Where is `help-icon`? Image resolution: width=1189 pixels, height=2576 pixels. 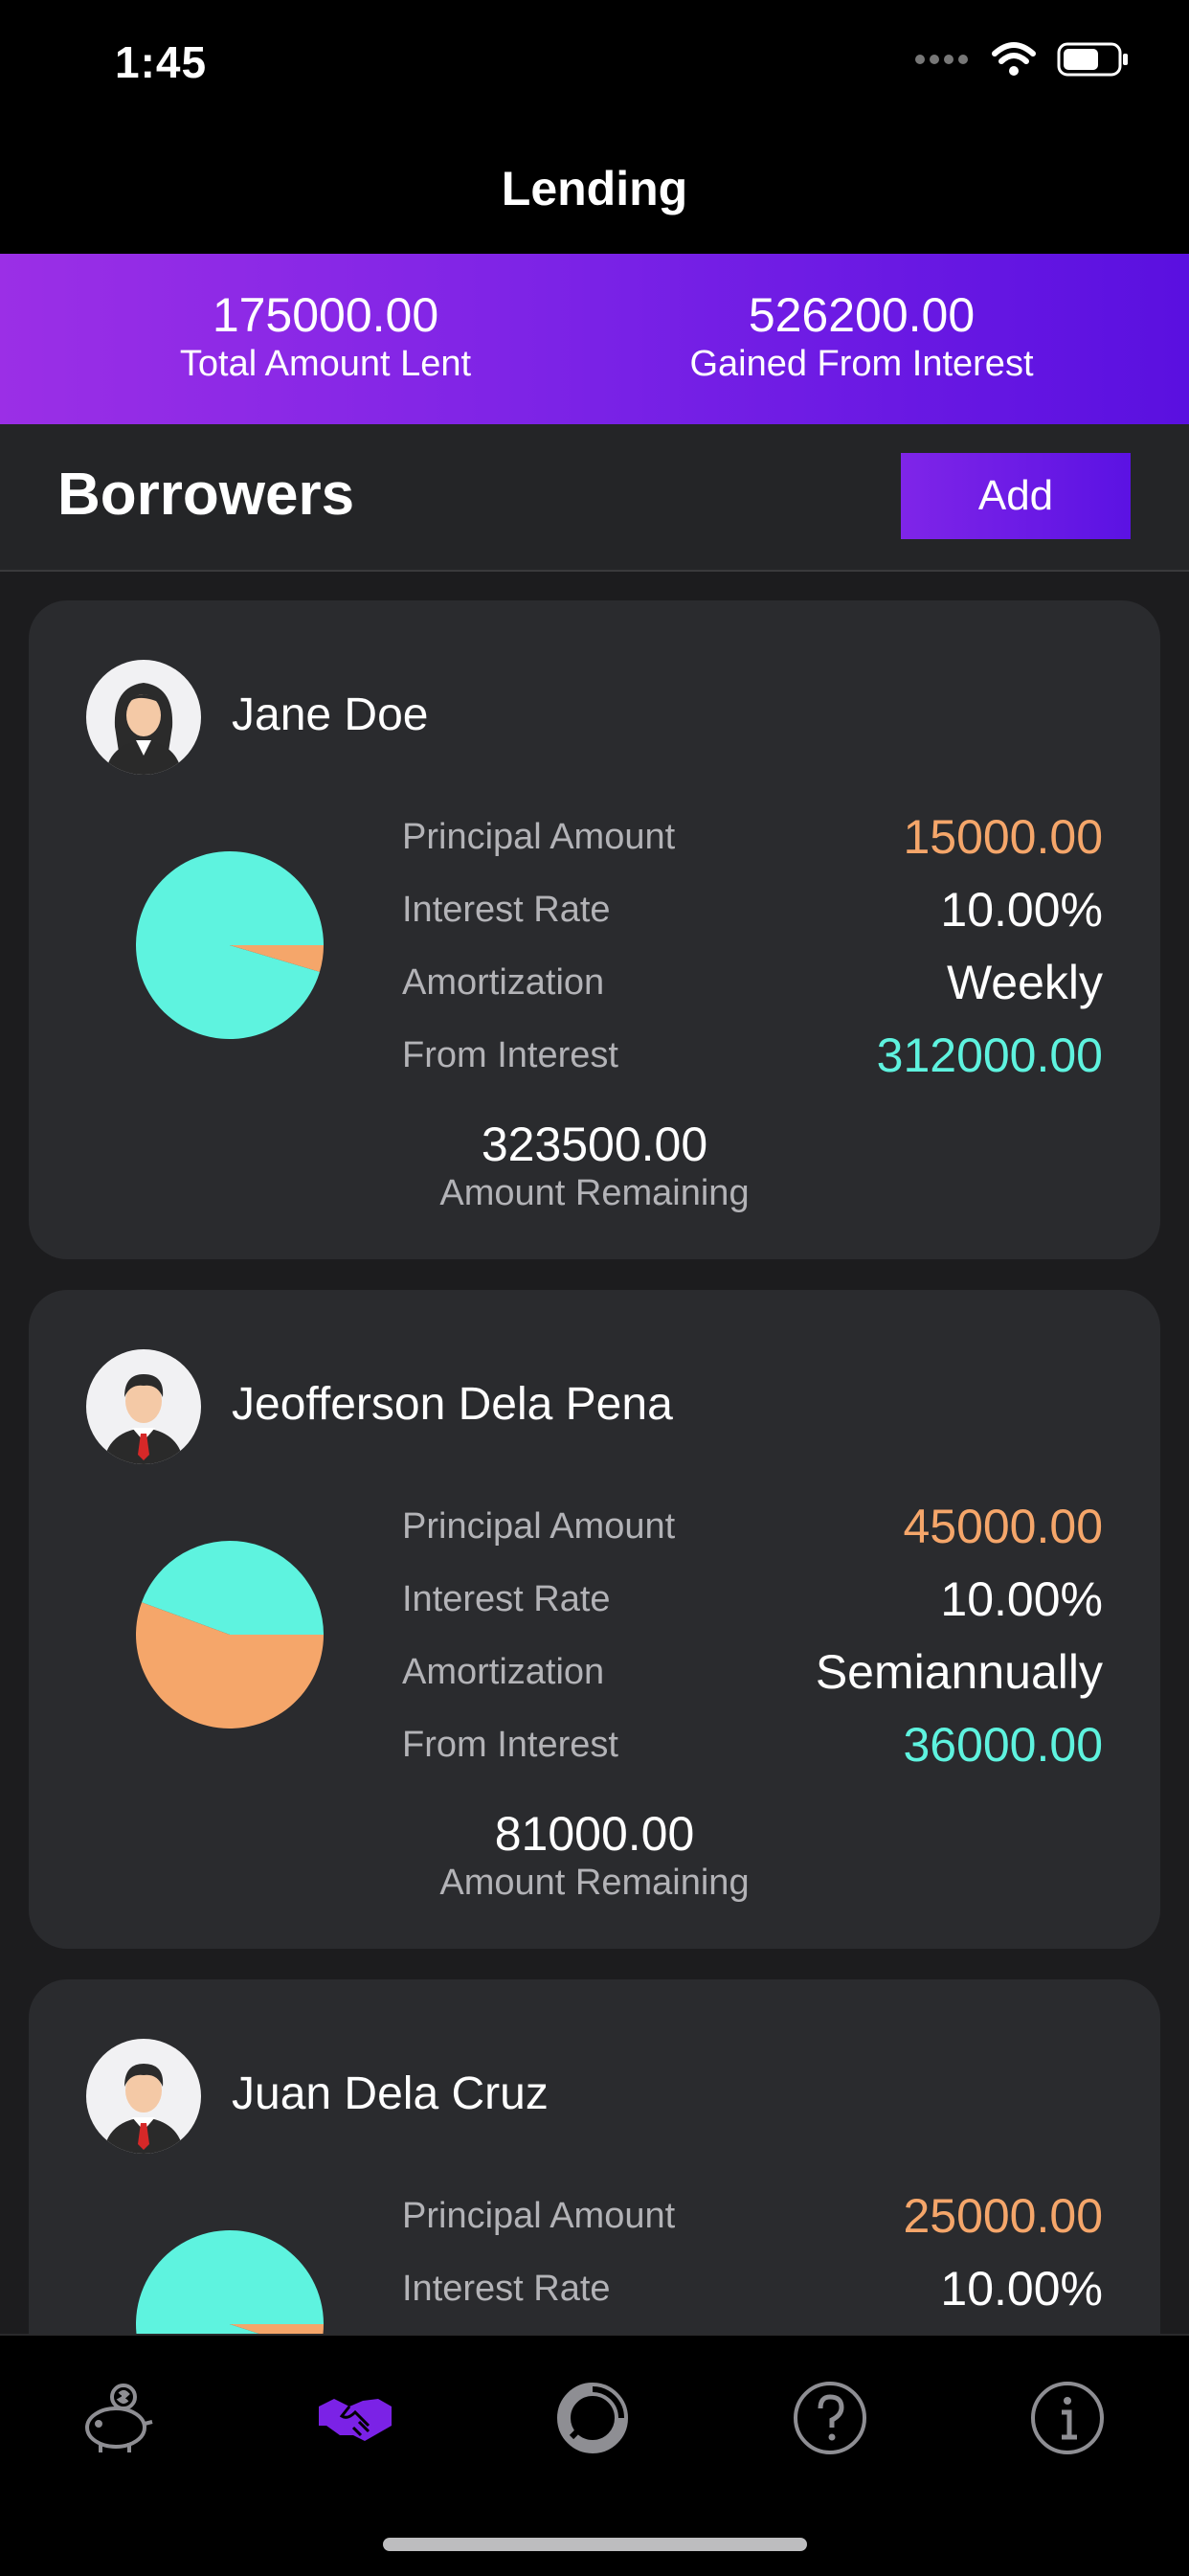
help-icon is located at coordinates (830, 2418).